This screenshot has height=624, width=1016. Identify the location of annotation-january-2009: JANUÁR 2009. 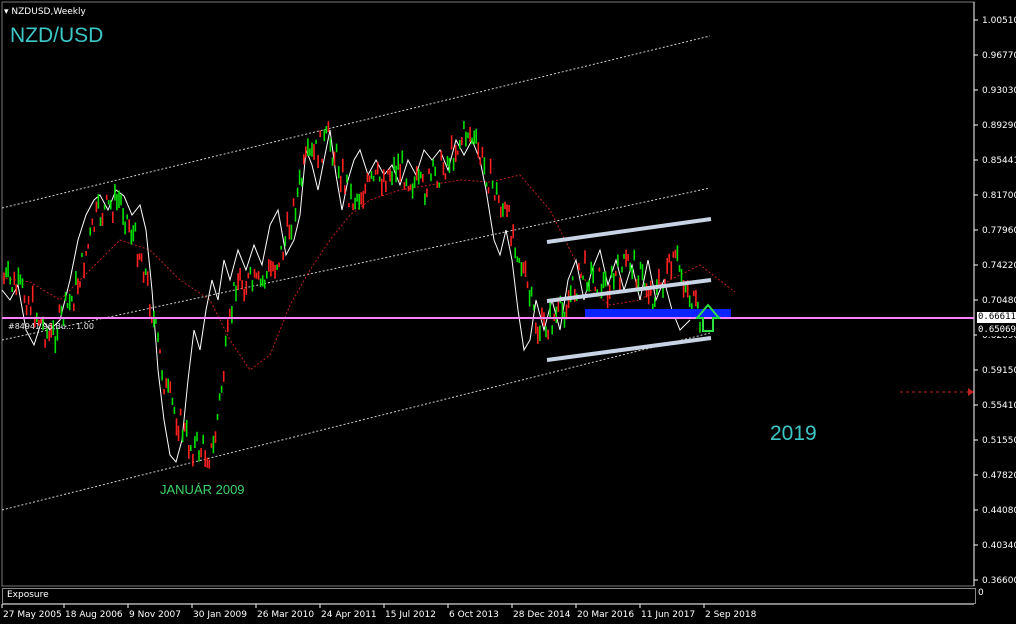
(202, 489).